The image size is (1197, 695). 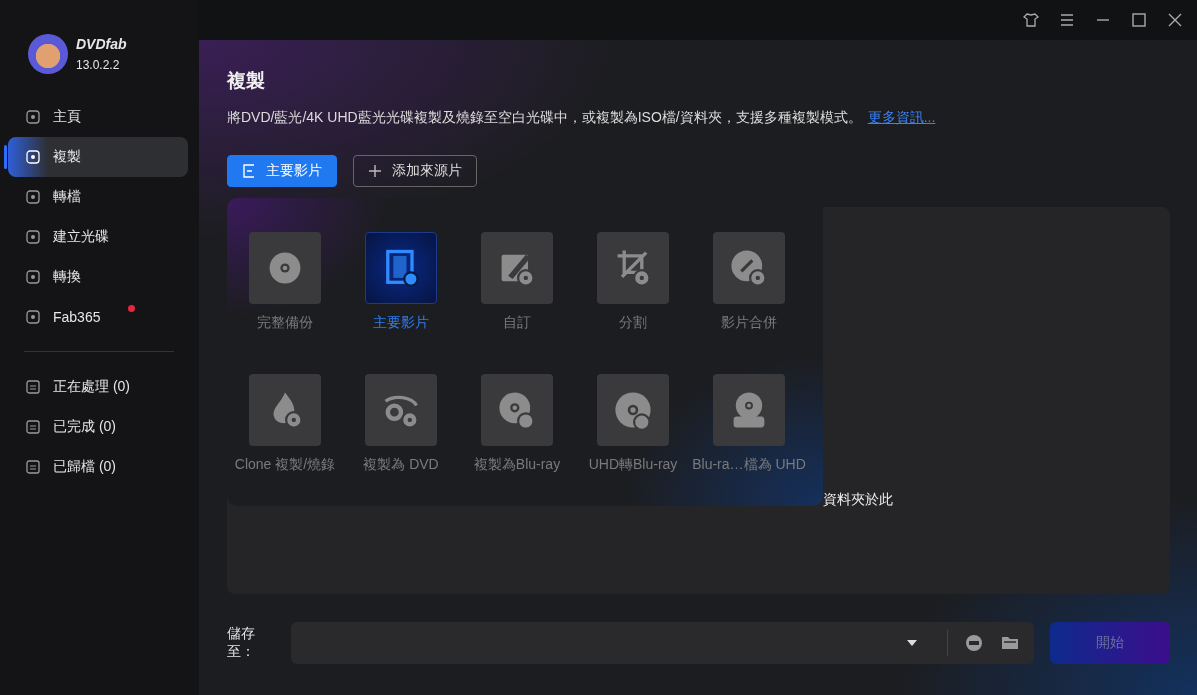 I want to click on sidebar-item: Fab365, so click(x=98, y=317).